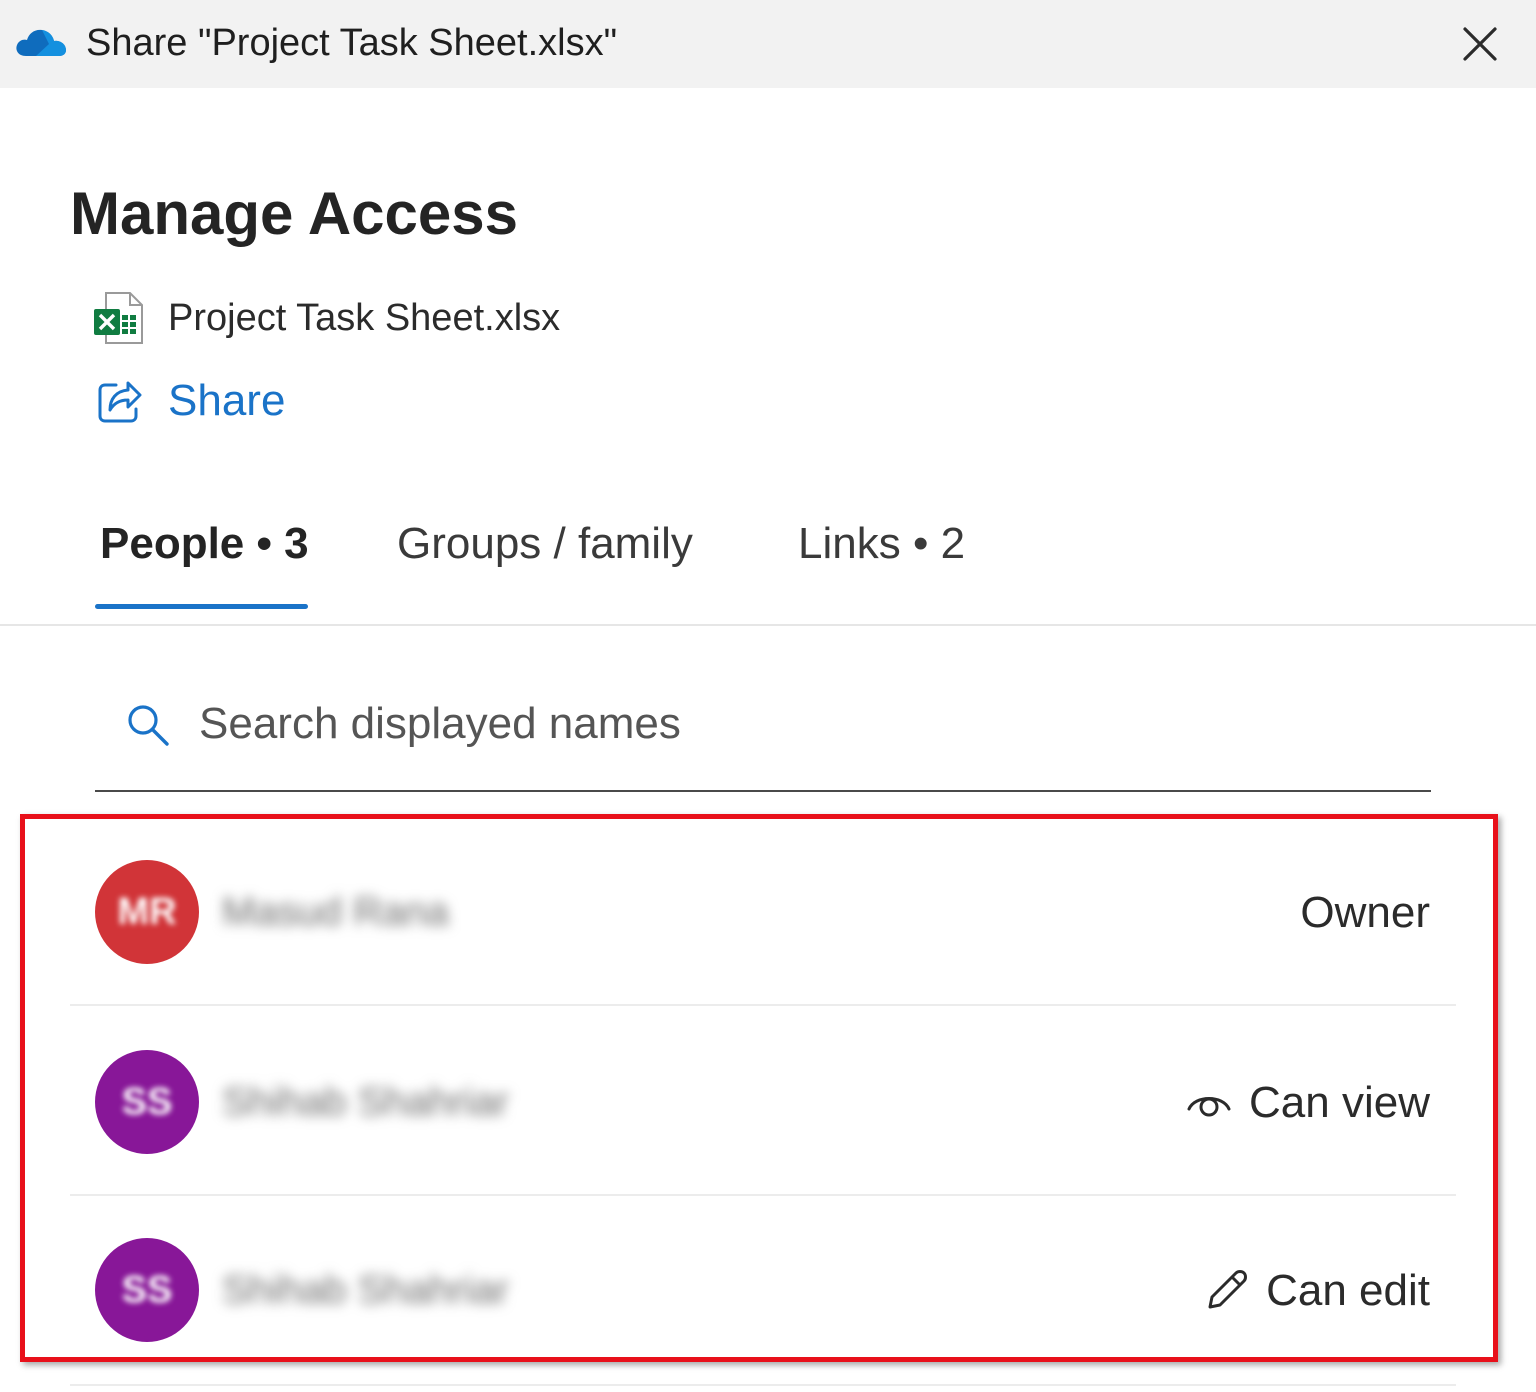  I want to click on share-link: Share, so click(190, 401).